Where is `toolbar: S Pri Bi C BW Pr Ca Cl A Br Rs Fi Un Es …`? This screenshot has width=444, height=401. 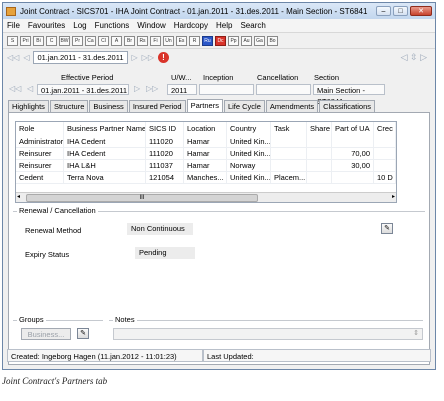 toolbar: S Pri Bi C BW Pr Ca Cl A Br Rs Fi Un Es … is located at coordinates (219, 40).